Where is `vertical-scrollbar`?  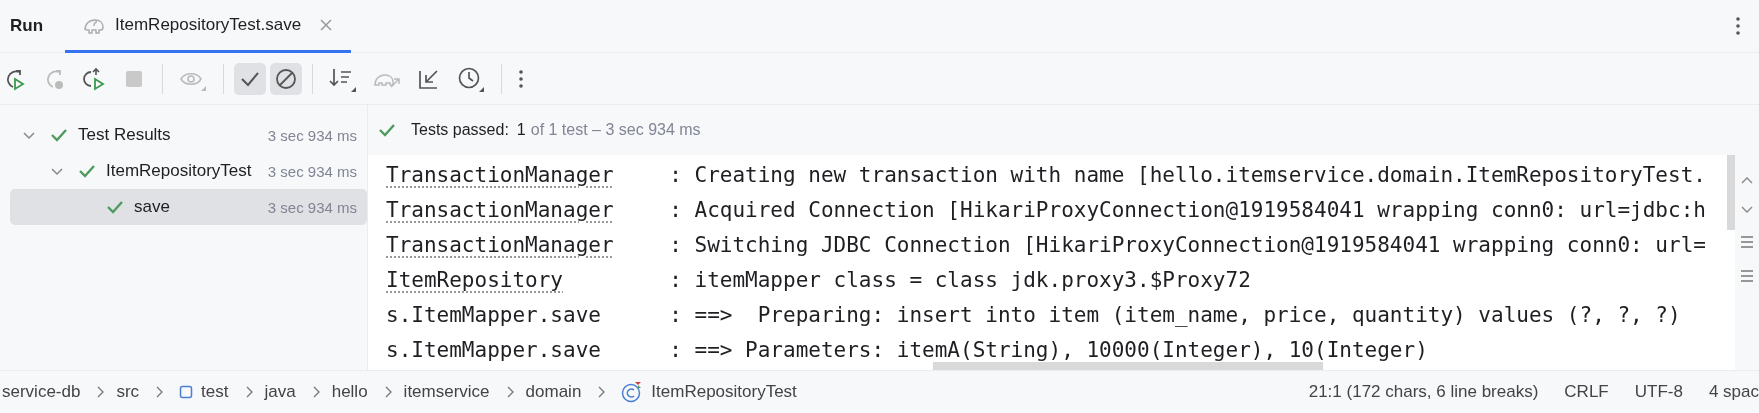 vertical-scrollbar is located at coordinates (1731, 192).